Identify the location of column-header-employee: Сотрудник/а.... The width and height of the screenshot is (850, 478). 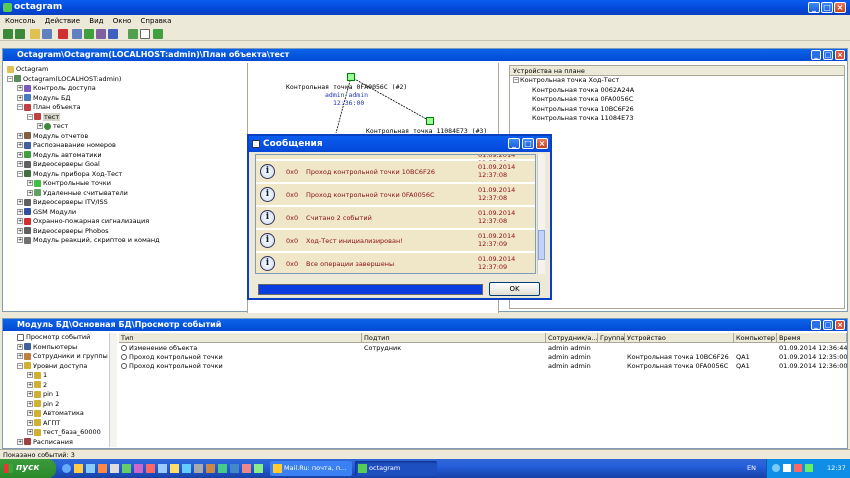
(572, 338).